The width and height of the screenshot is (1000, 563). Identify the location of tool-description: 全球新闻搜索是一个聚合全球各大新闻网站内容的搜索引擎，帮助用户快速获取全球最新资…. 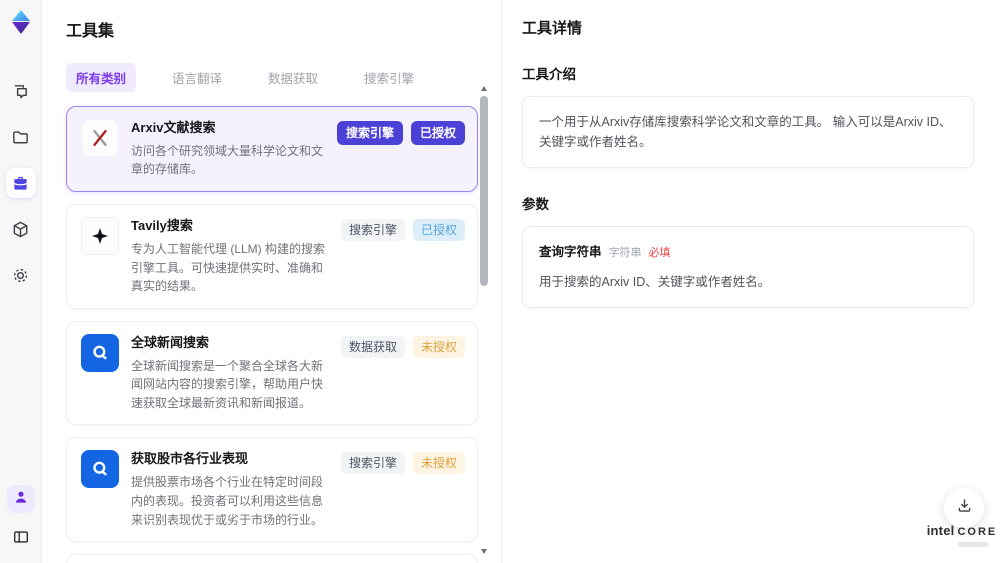
(227, 384).